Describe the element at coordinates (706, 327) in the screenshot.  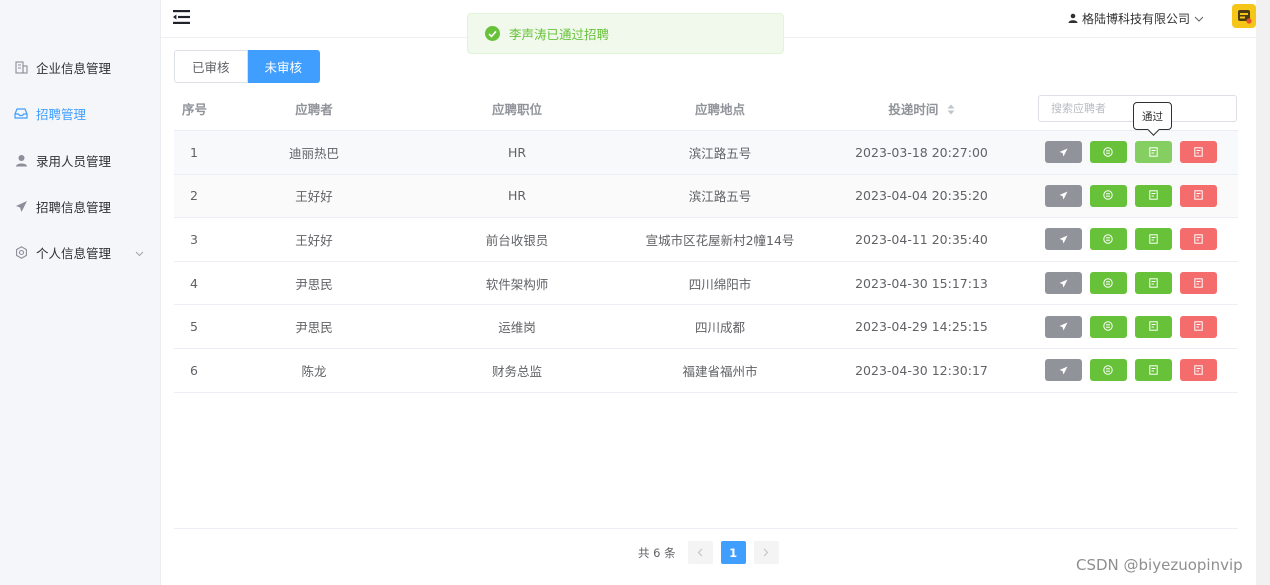
I see `table-row: 5 尹思民 运维岗 四川成都 2023-04-29 14:25:15` at that location.